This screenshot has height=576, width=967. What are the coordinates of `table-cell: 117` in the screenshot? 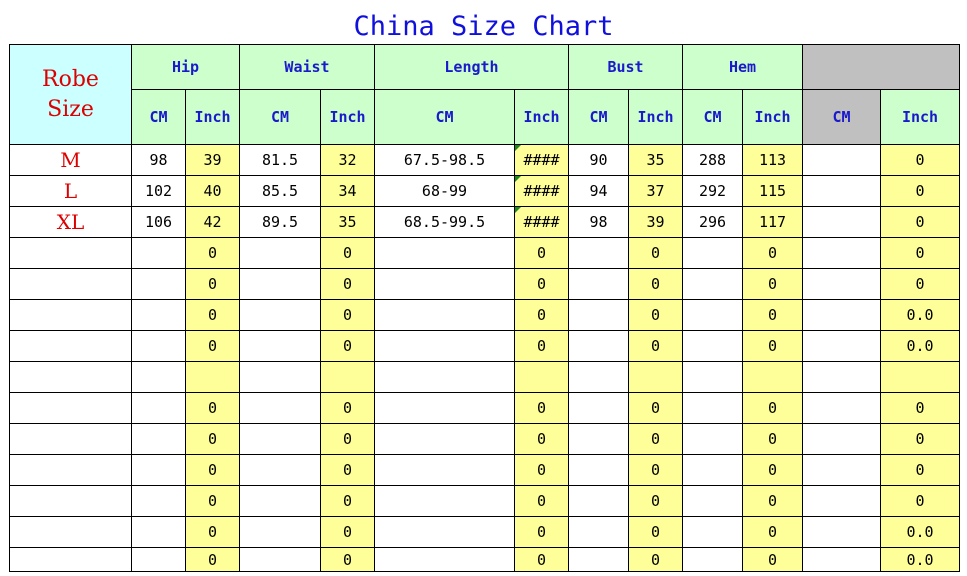 It's located at (772, 222).